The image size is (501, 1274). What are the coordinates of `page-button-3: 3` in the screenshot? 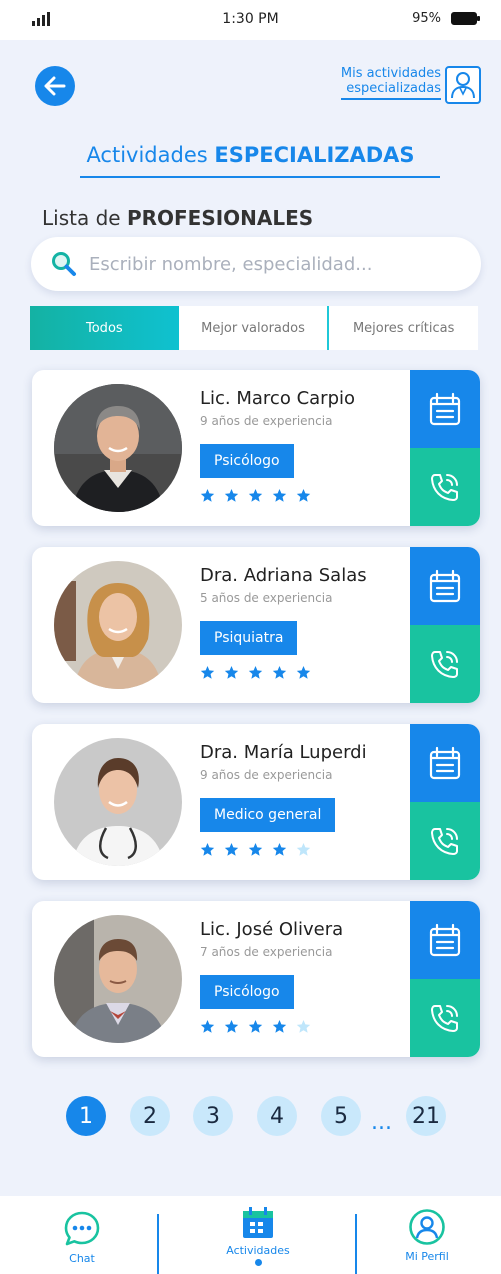 It's located at (213, 1116).